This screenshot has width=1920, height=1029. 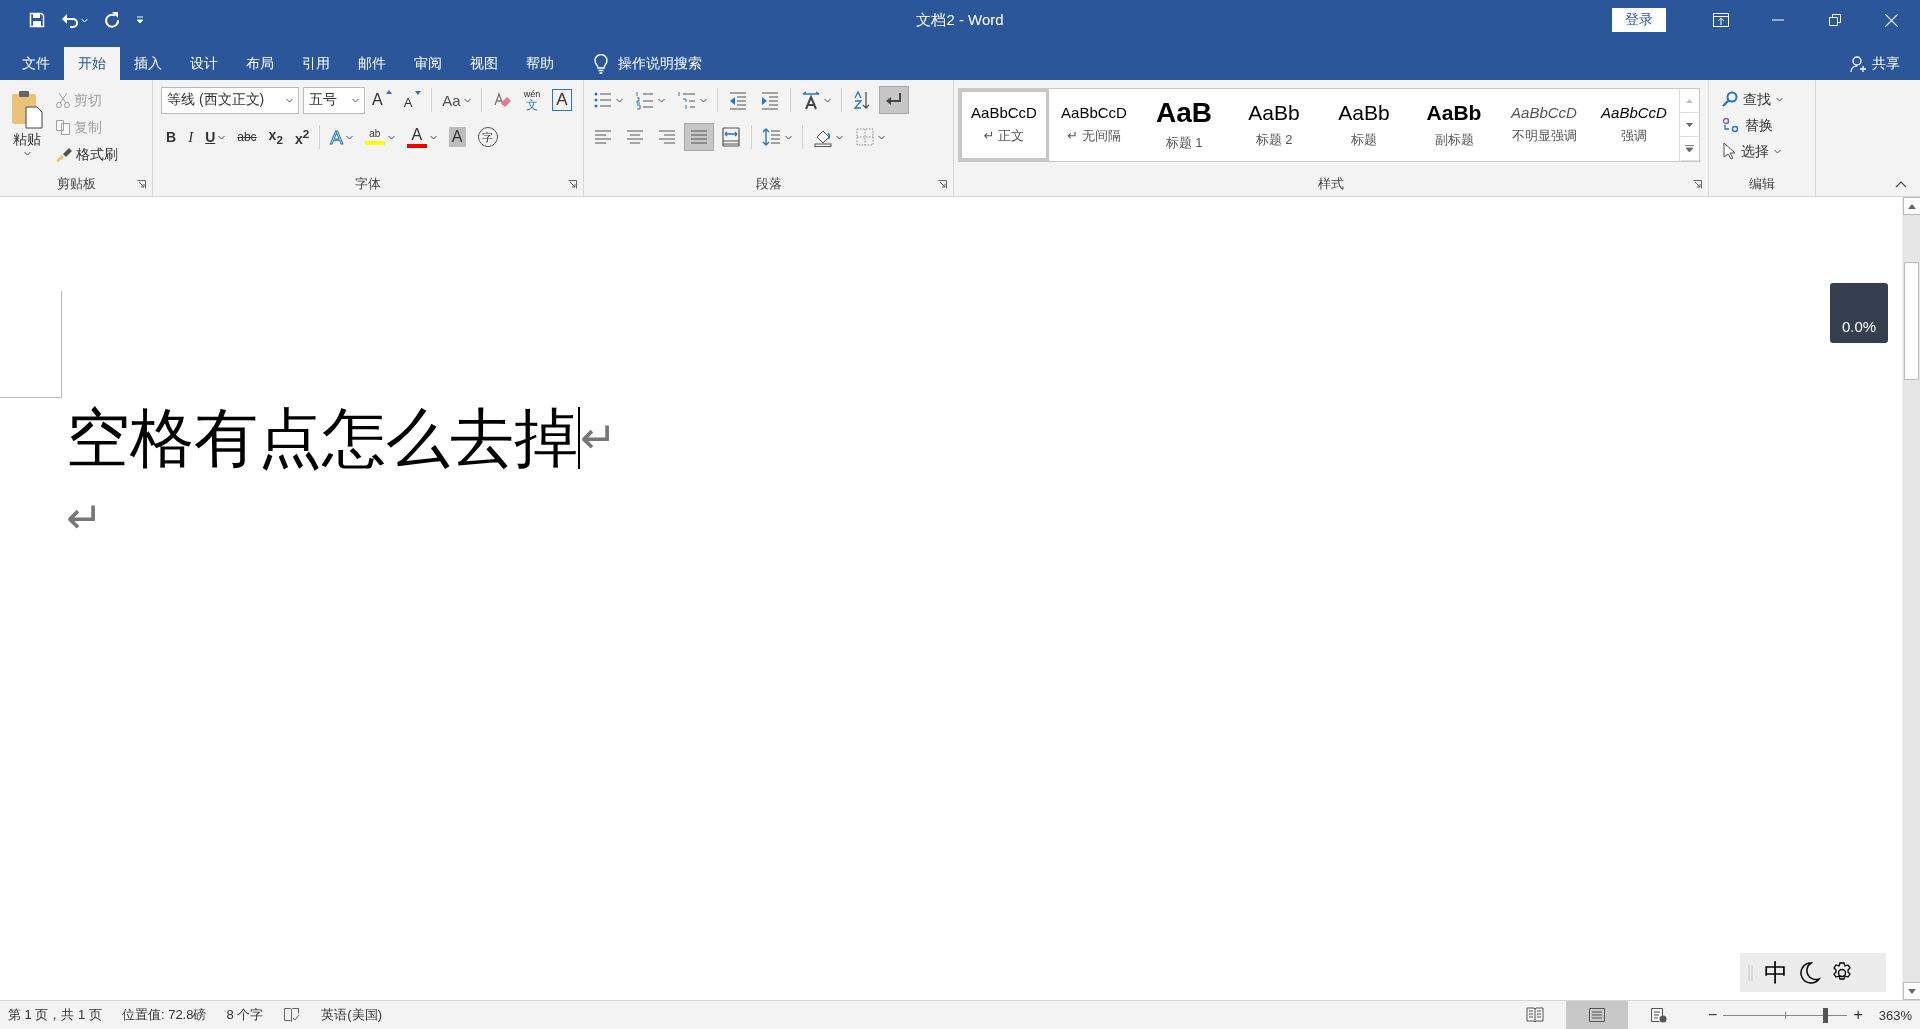 What do you see at coordinates (1713, 1015) in the screenshot?
I see `zoom-out-button: −` at bounding box center [1713, 1015].